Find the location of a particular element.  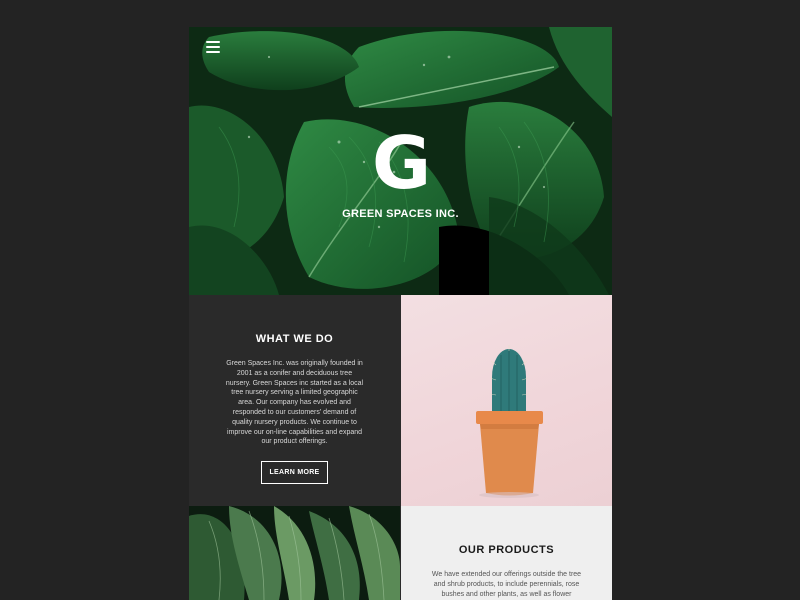

cactus-pot-illustration is located at coordinates (509, 421).